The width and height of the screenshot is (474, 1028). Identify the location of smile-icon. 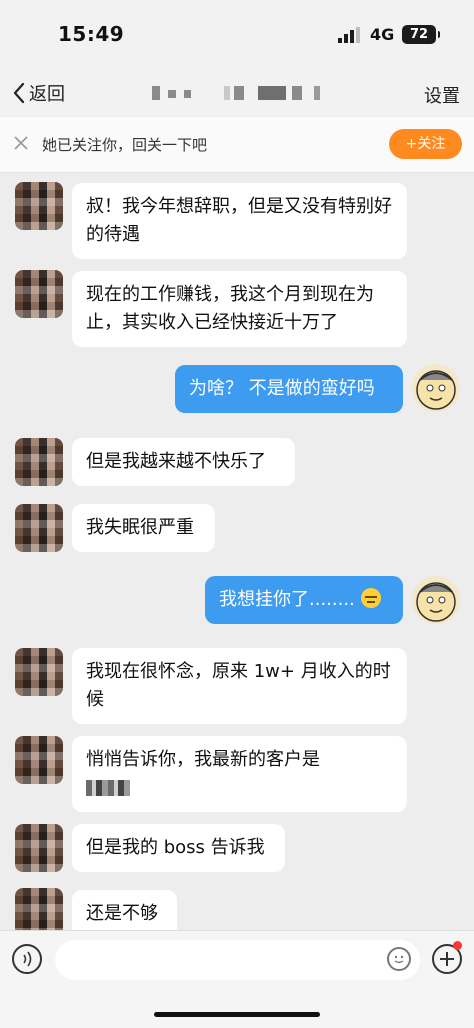
(399, 959).